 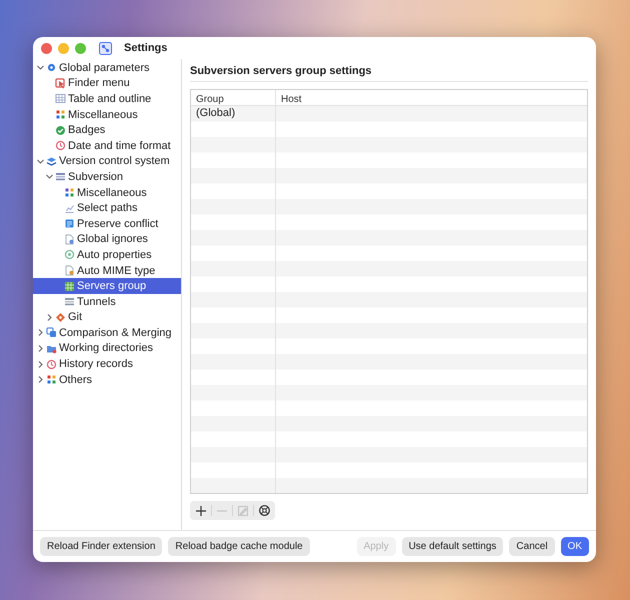 What do you see at coordinates (40, 67) in the screenshot?
I see `chevron-down-icon` at bounding box center [40, 67].